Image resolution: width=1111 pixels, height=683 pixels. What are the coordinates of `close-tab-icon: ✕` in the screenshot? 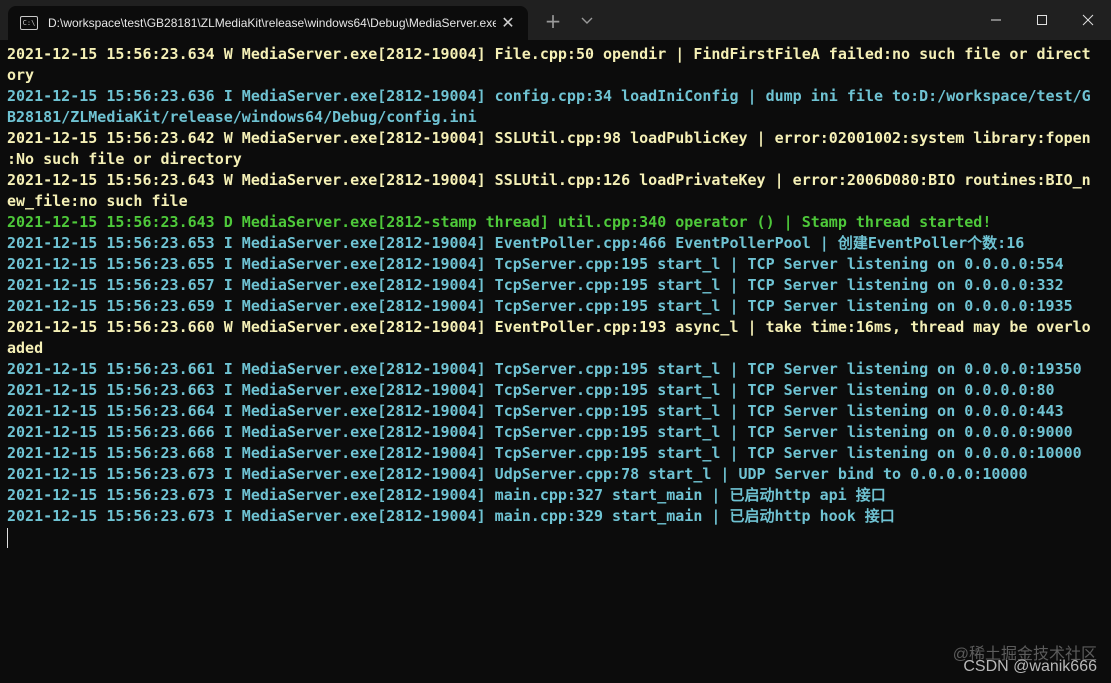 It's located at (508, 23).